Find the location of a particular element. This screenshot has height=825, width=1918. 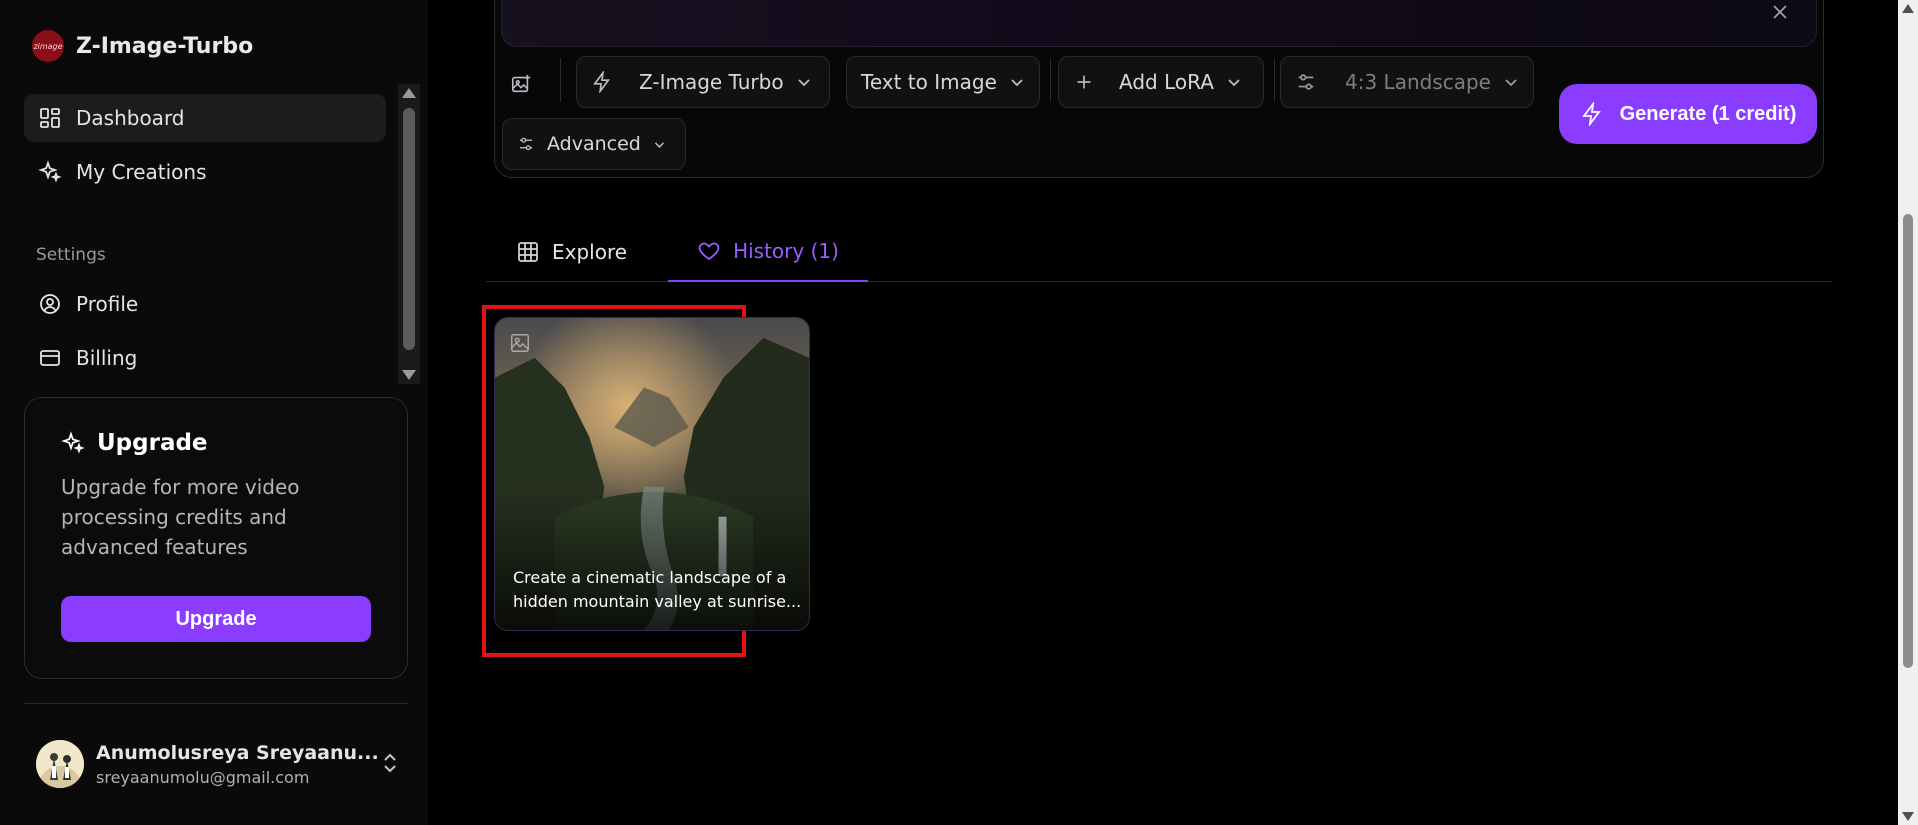

page-scrollbar is located at coordinates (1908, 412).